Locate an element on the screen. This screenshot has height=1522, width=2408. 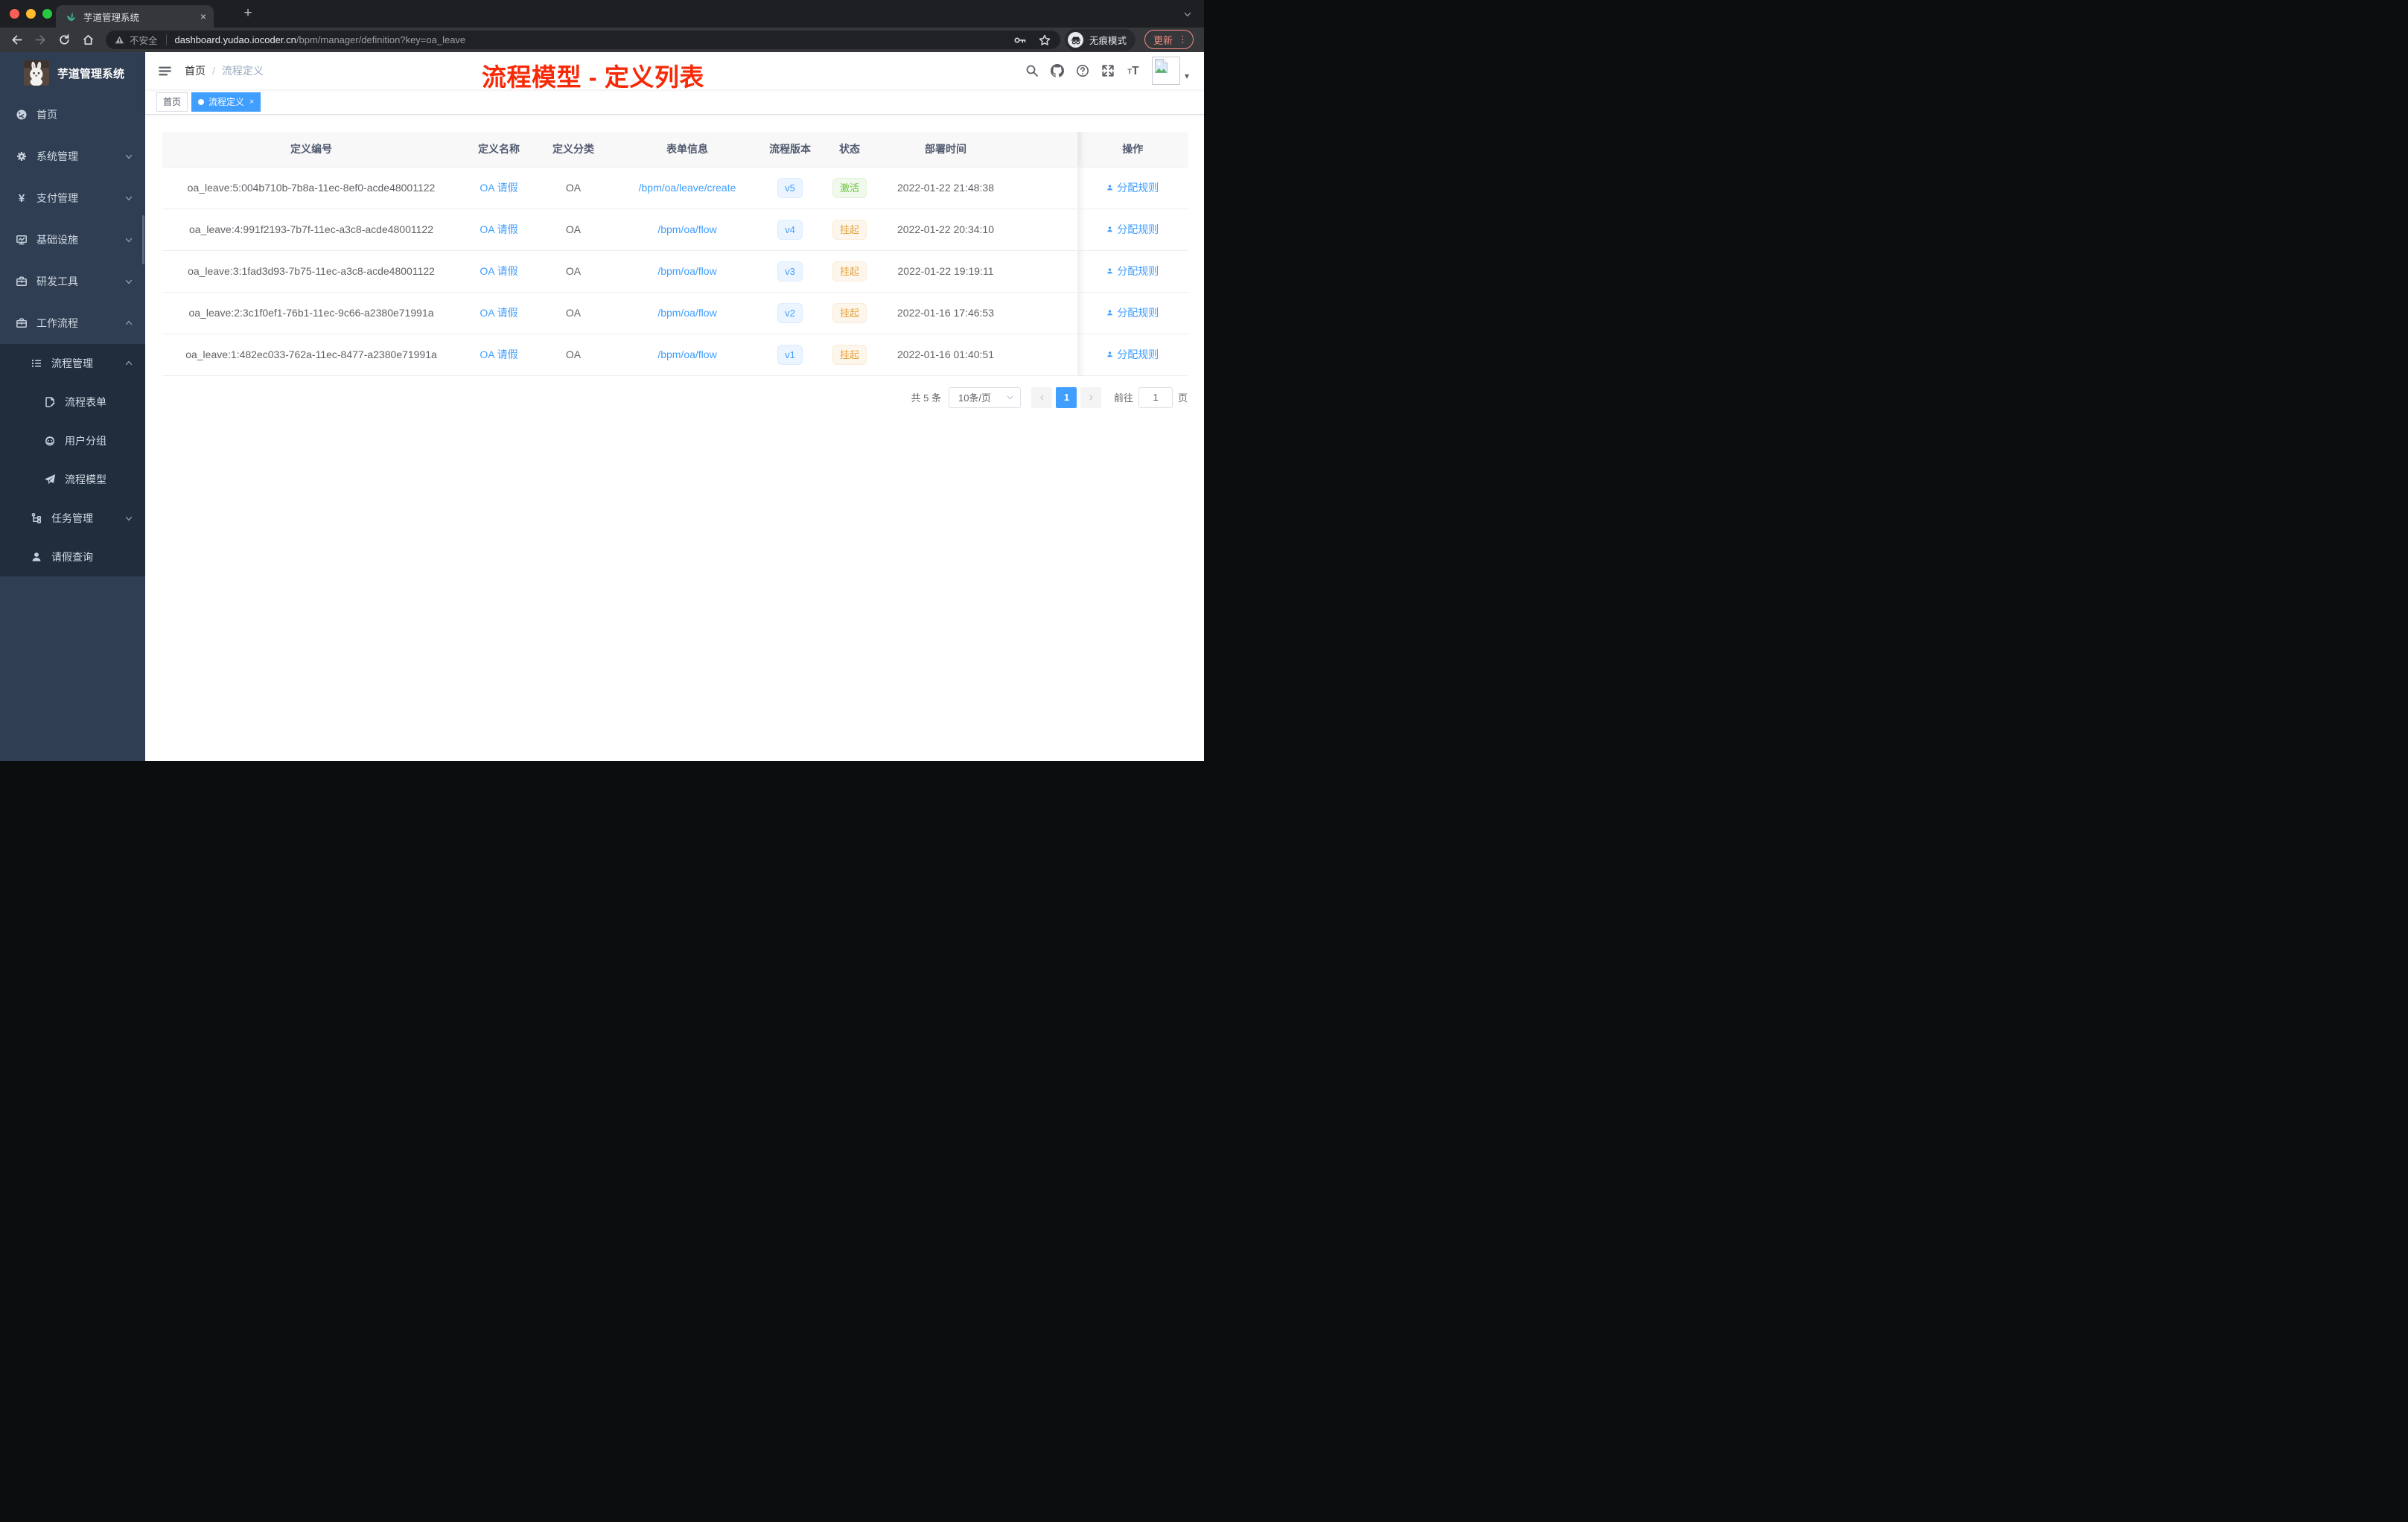
current-page-button: 1 is located at coordinates (1066, 397).